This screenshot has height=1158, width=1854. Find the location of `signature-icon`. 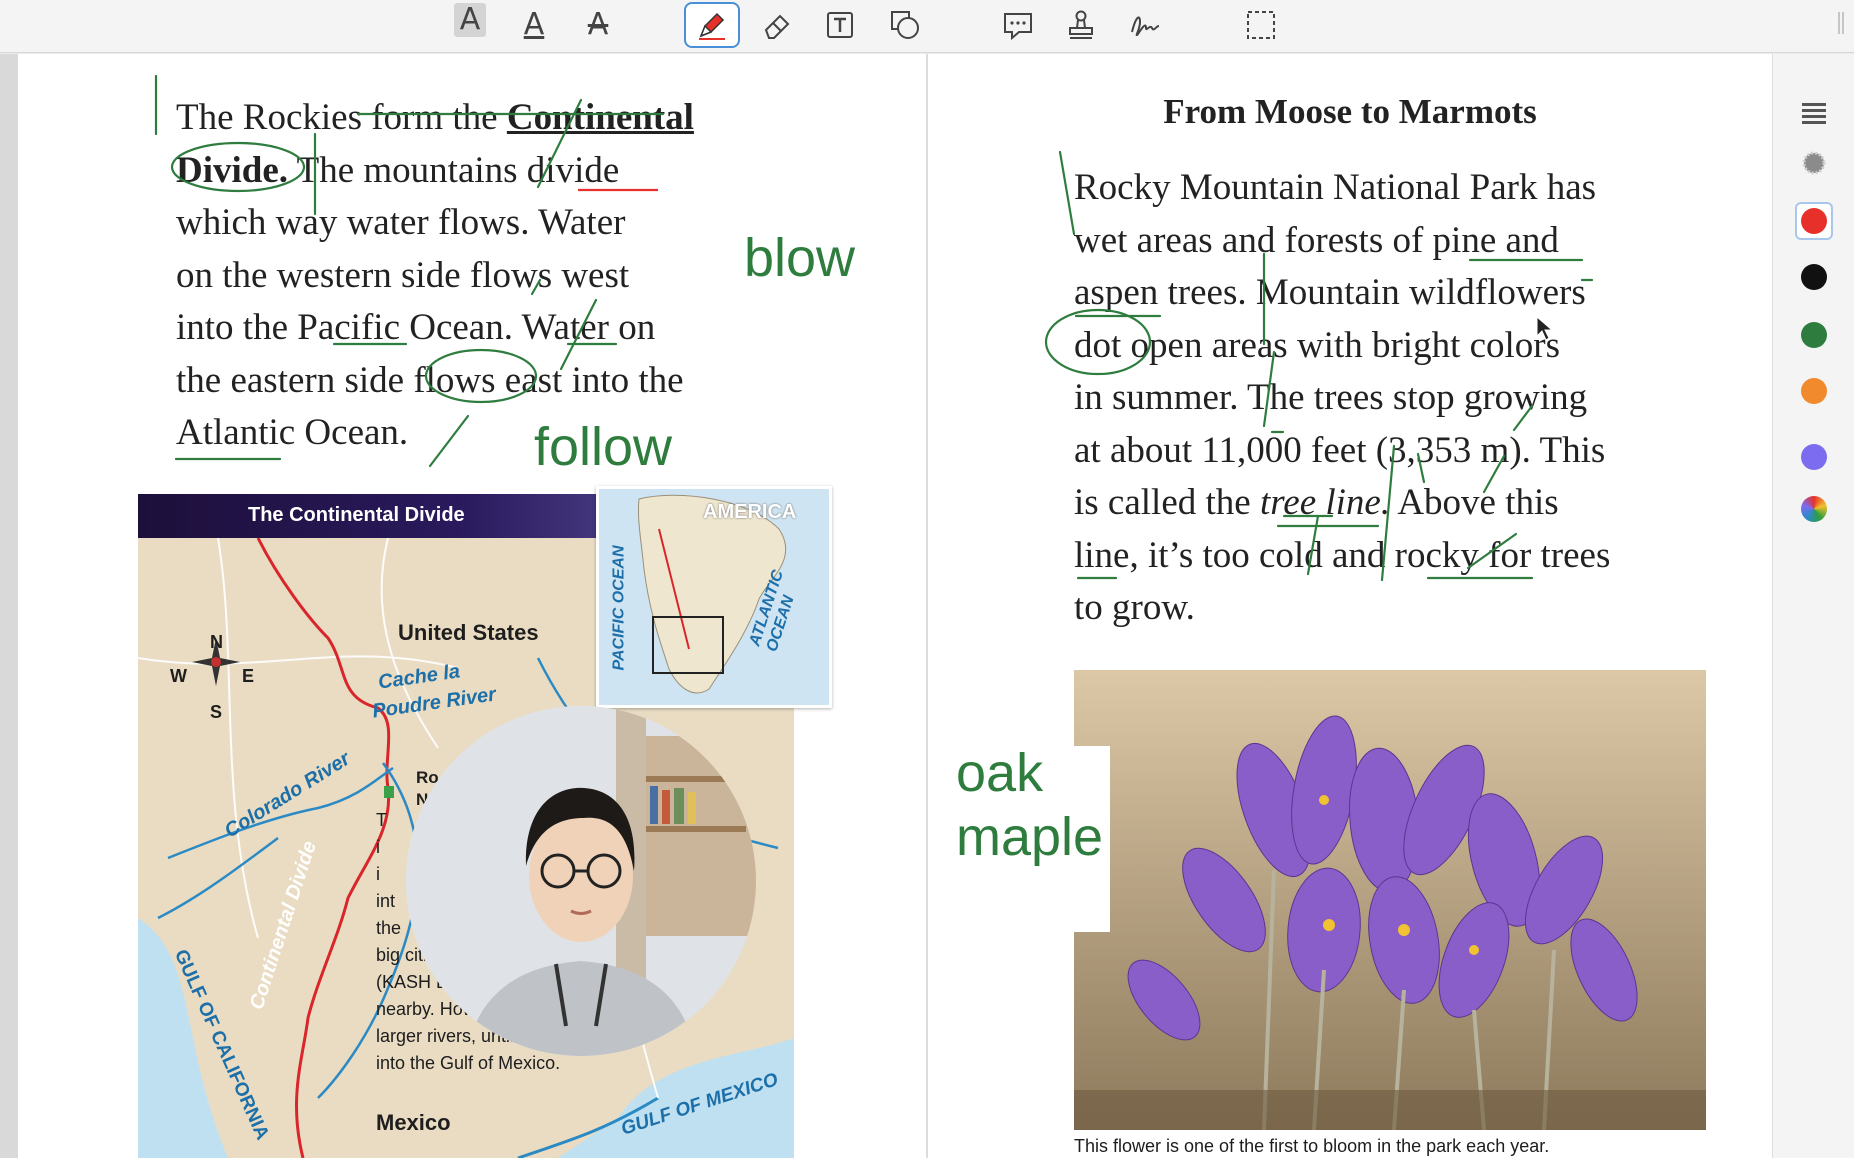

signature-icon is located at coordinates (1145, 26).